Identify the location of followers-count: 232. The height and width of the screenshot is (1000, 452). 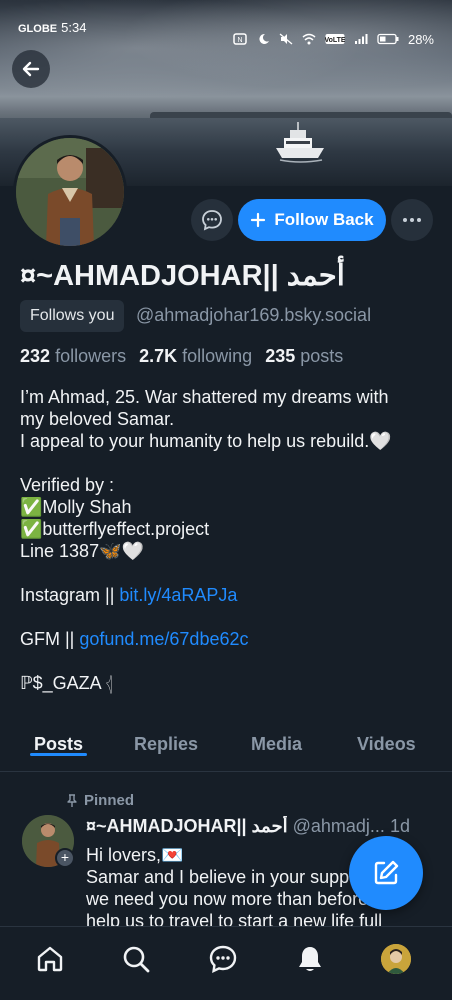
(35, 356).